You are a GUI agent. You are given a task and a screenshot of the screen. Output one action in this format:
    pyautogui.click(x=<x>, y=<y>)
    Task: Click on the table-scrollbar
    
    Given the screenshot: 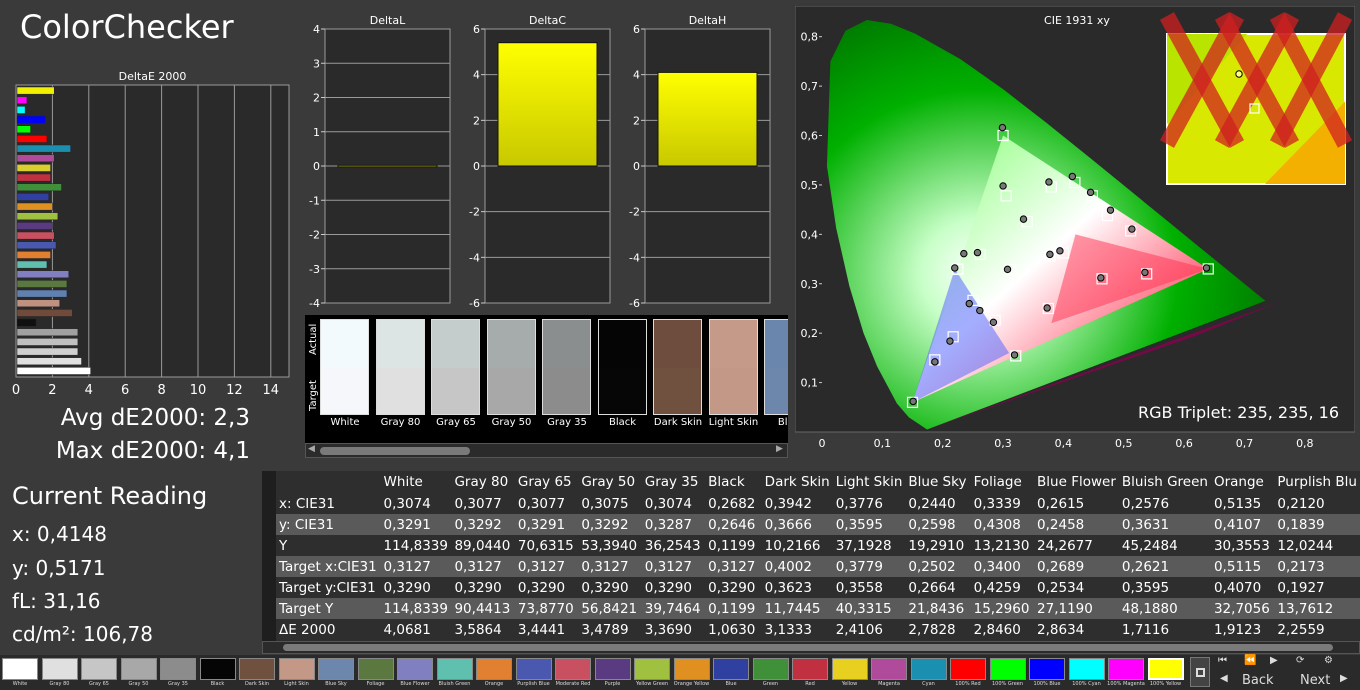 What is the action you would take?
    pyautogui.click(x=811, y=647)
    